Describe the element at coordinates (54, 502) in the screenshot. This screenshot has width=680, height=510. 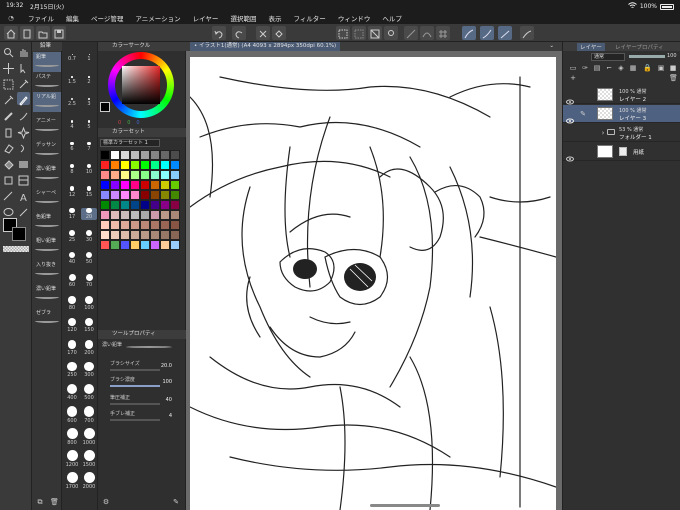
I see `delete-subtool-icon: 🗑` at that location.